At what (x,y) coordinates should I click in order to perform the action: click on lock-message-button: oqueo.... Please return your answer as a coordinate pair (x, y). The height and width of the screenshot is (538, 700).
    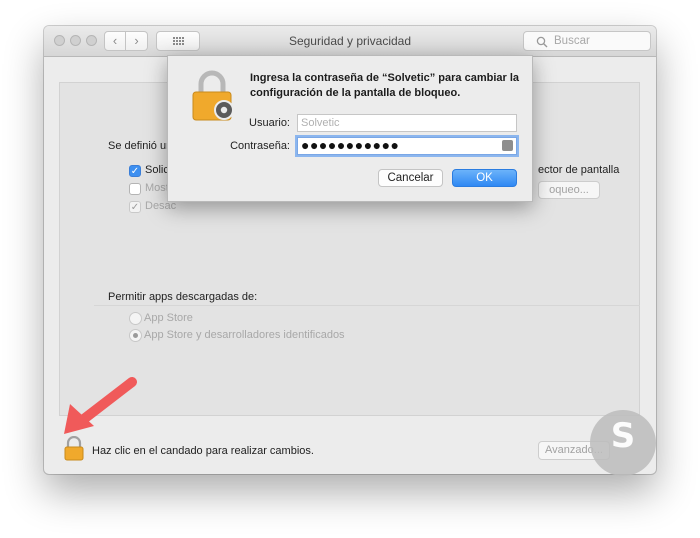
    Looking at the image, I should click on (569, 190).